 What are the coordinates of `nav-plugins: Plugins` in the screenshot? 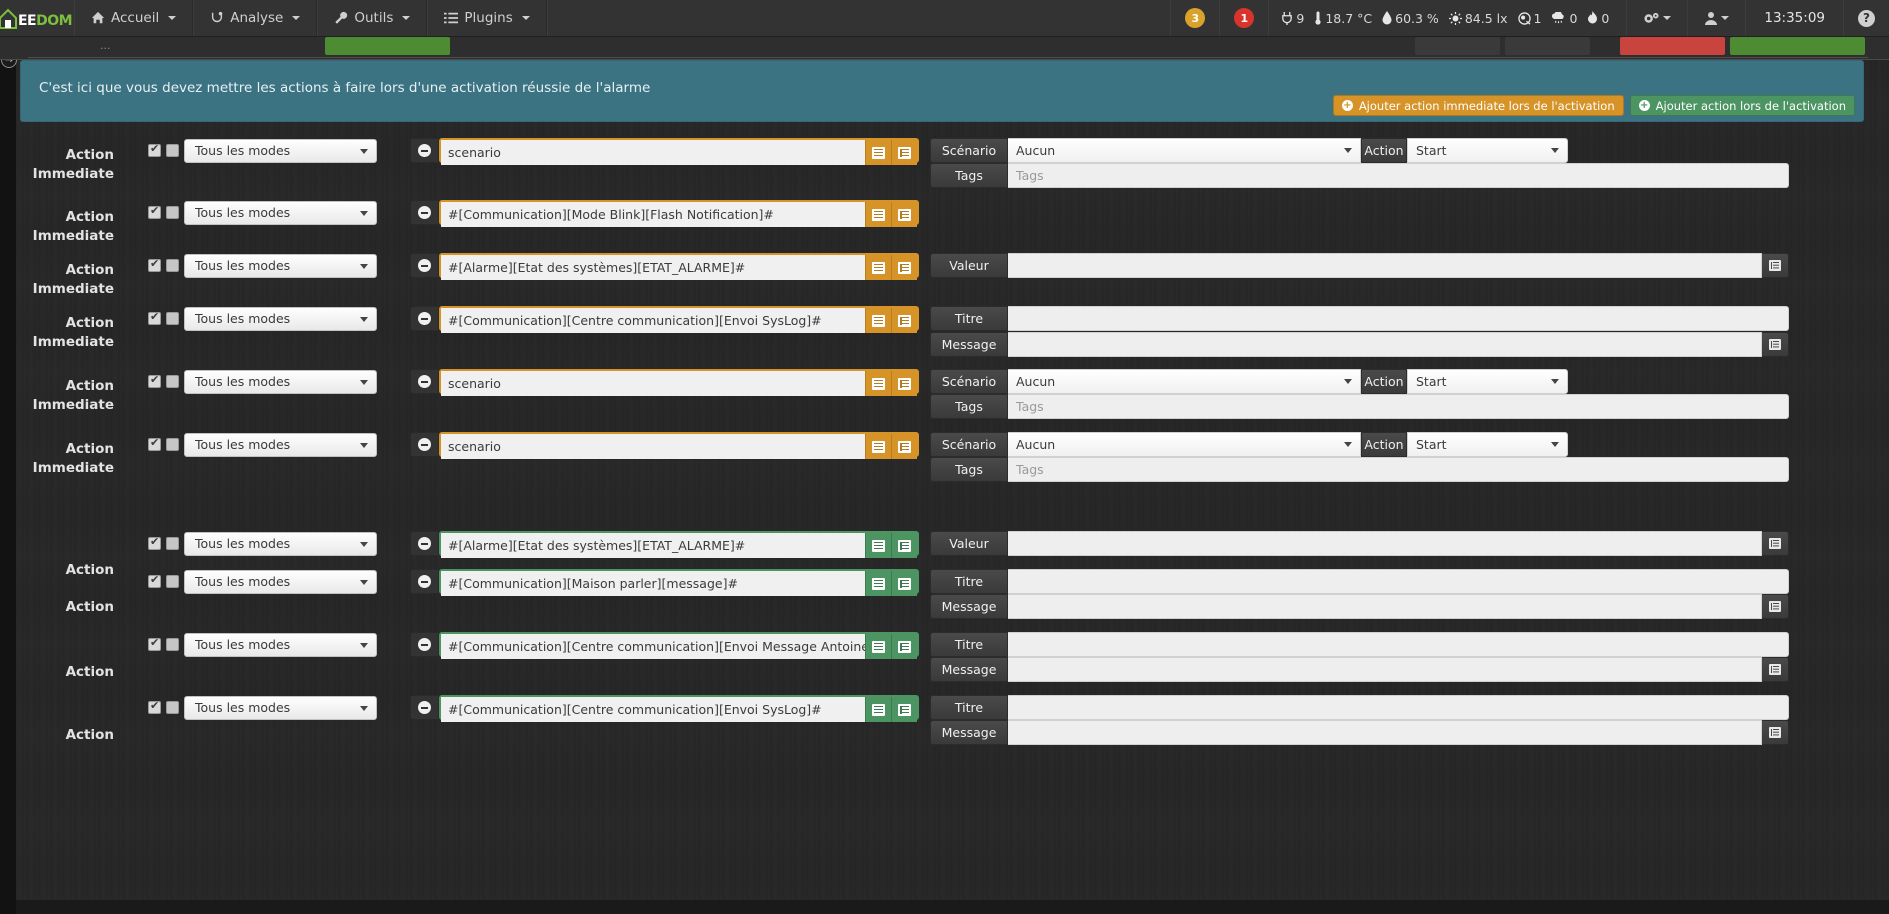 It's located at (487, 18).